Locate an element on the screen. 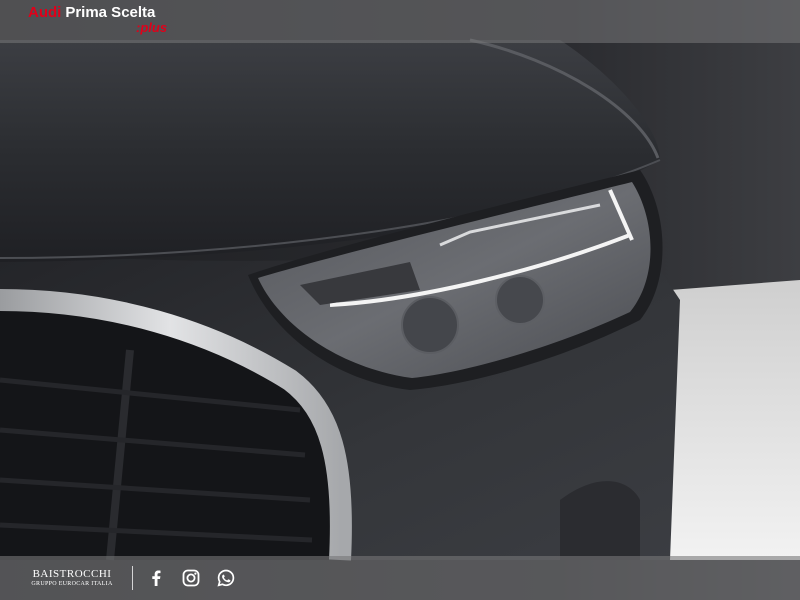  footer-divider is located at coordinates (132, 578).